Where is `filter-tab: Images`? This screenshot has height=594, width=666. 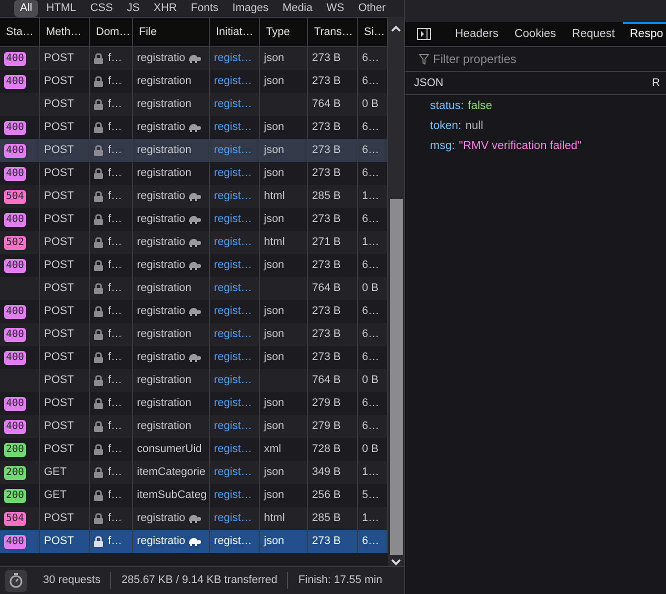
filter-tab: Images is located at coordinates (250, 8).